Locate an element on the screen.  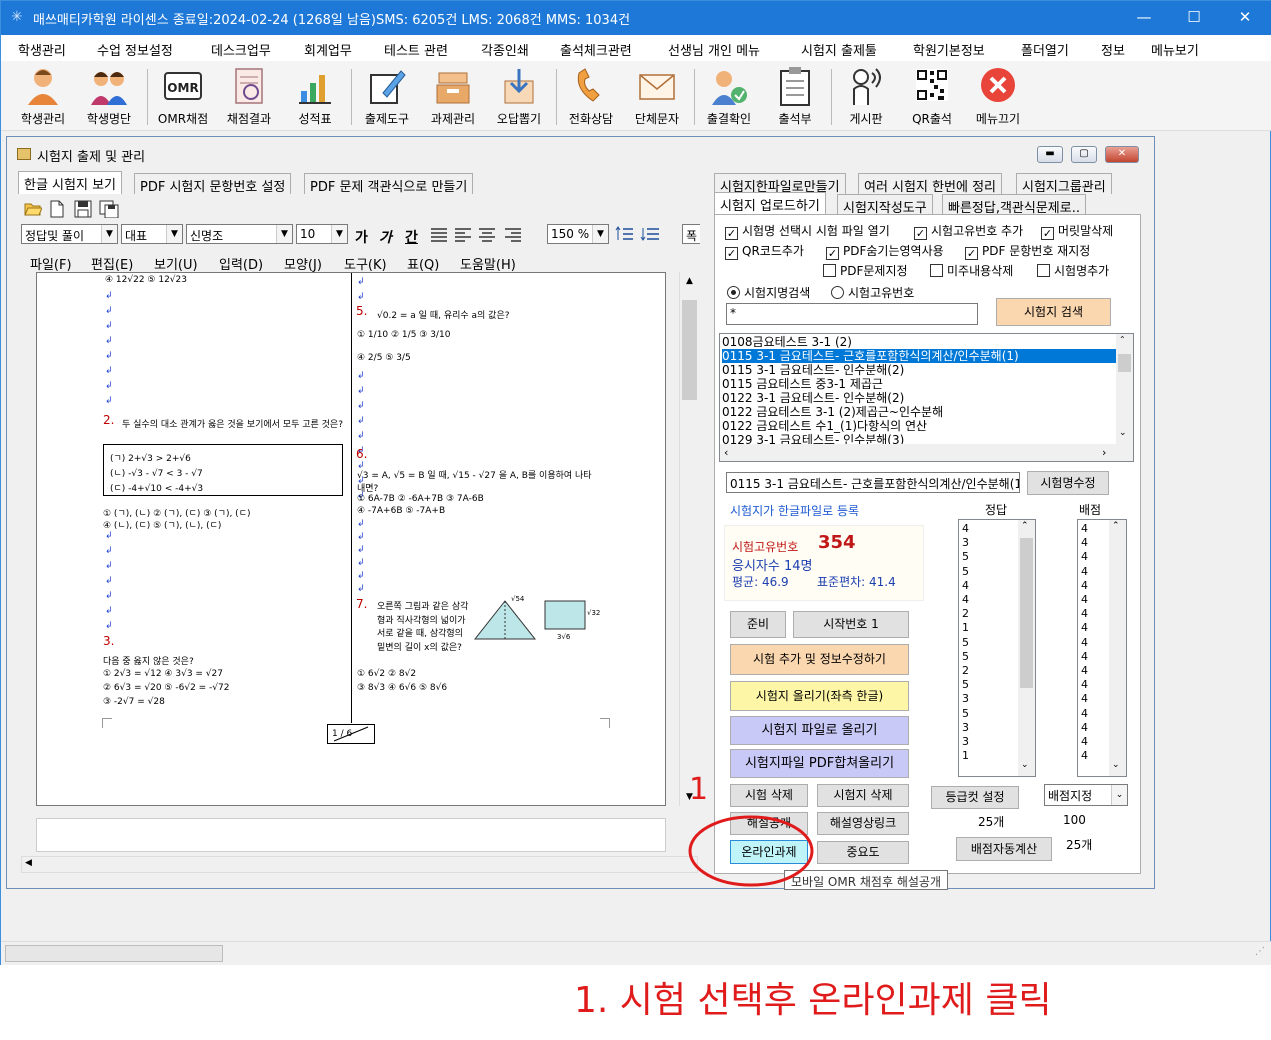
toolbar-roster-button: 학생명단 is located at coordinates (109, 97).